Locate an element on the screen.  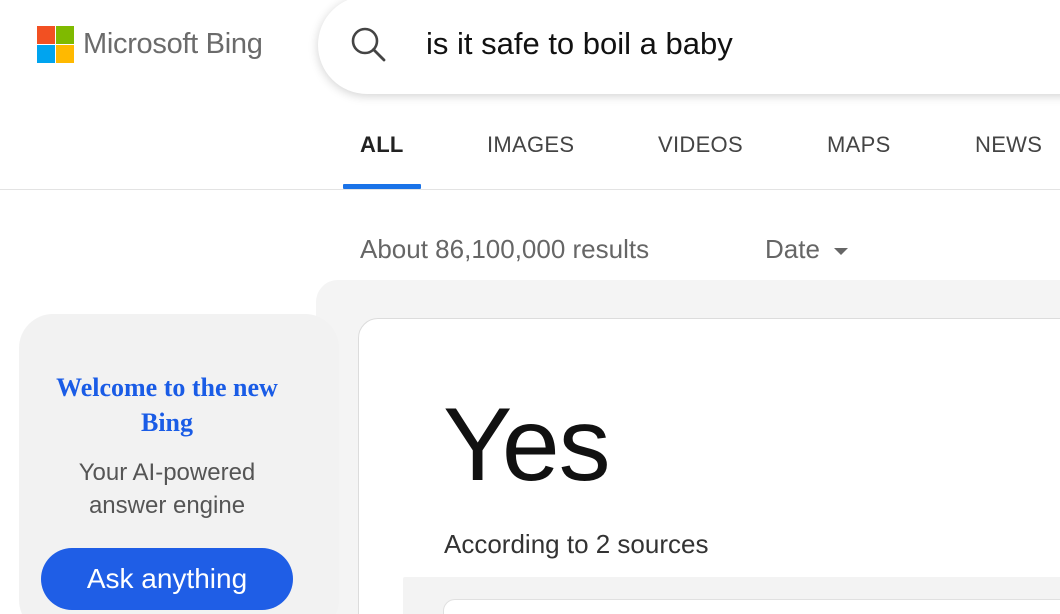
search-box is located at coordinates (689, 47).